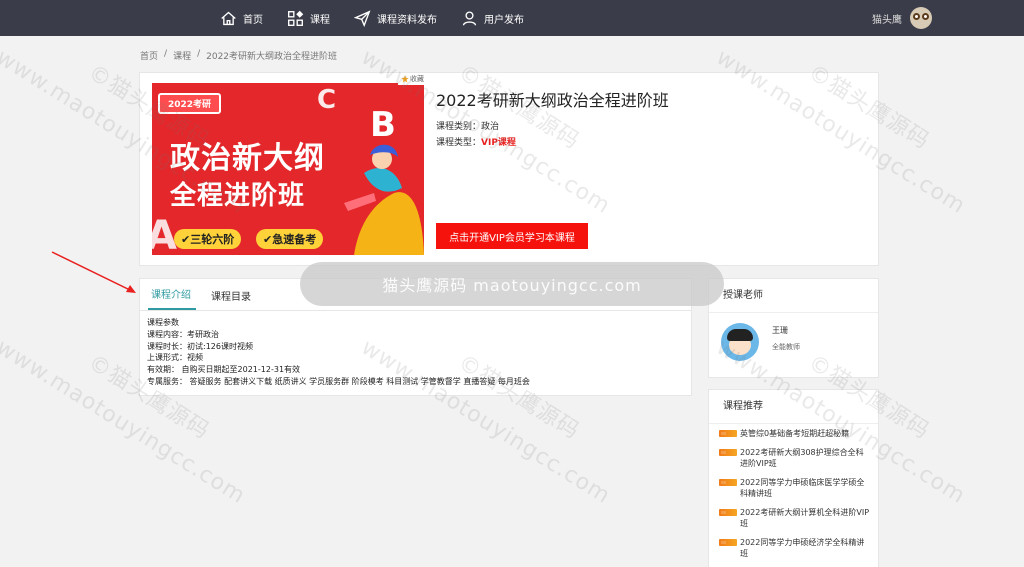 Image resolution: width=1024 pixels, height=567 pixels. I want to click on nav-item-user-publish: 用户发布, so click(492, 18).